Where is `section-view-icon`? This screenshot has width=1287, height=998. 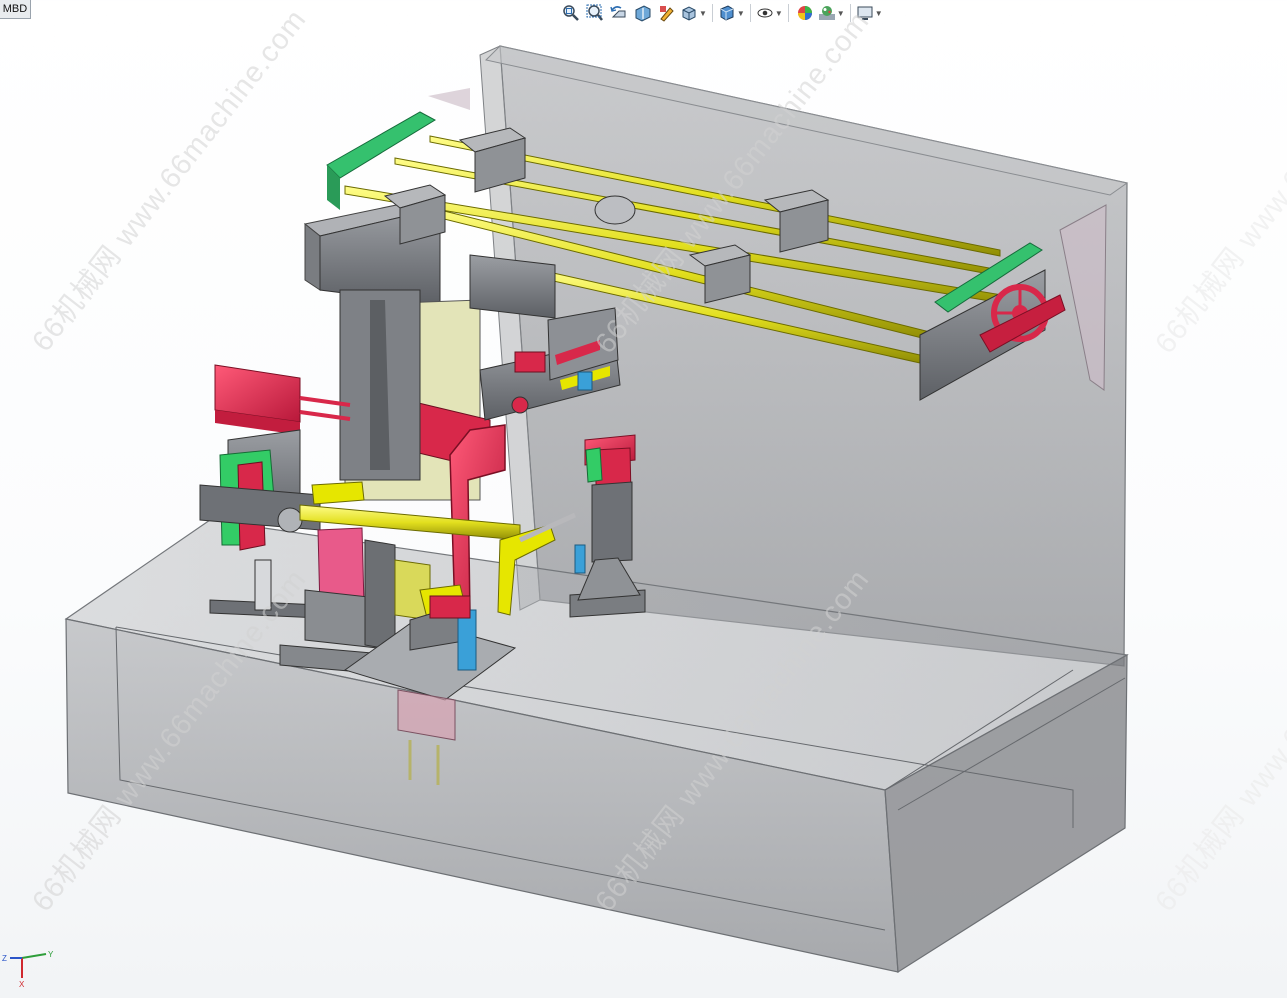
section-view-icon is located at coordinates (643, 13).